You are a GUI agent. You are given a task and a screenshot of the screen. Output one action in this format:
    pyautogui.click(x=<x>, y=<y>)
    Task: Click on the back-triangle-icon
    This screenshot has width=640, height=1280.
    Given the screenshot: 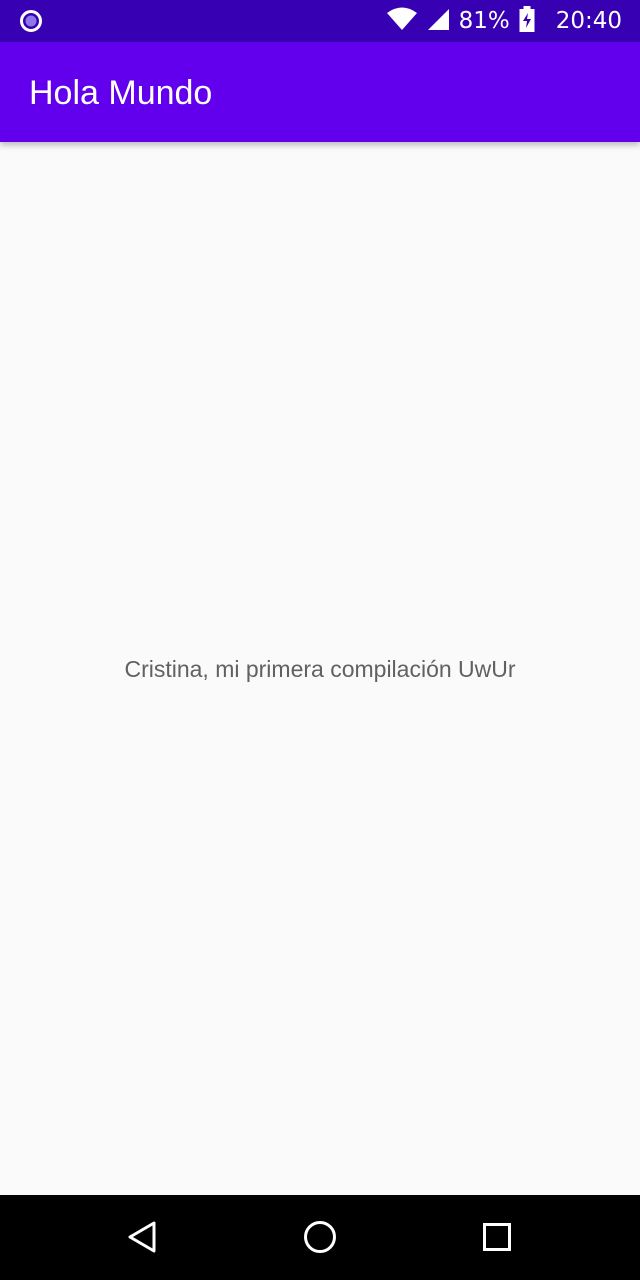 What is the action you would take?
    pyautogui.click(x=142, y=1238)
    